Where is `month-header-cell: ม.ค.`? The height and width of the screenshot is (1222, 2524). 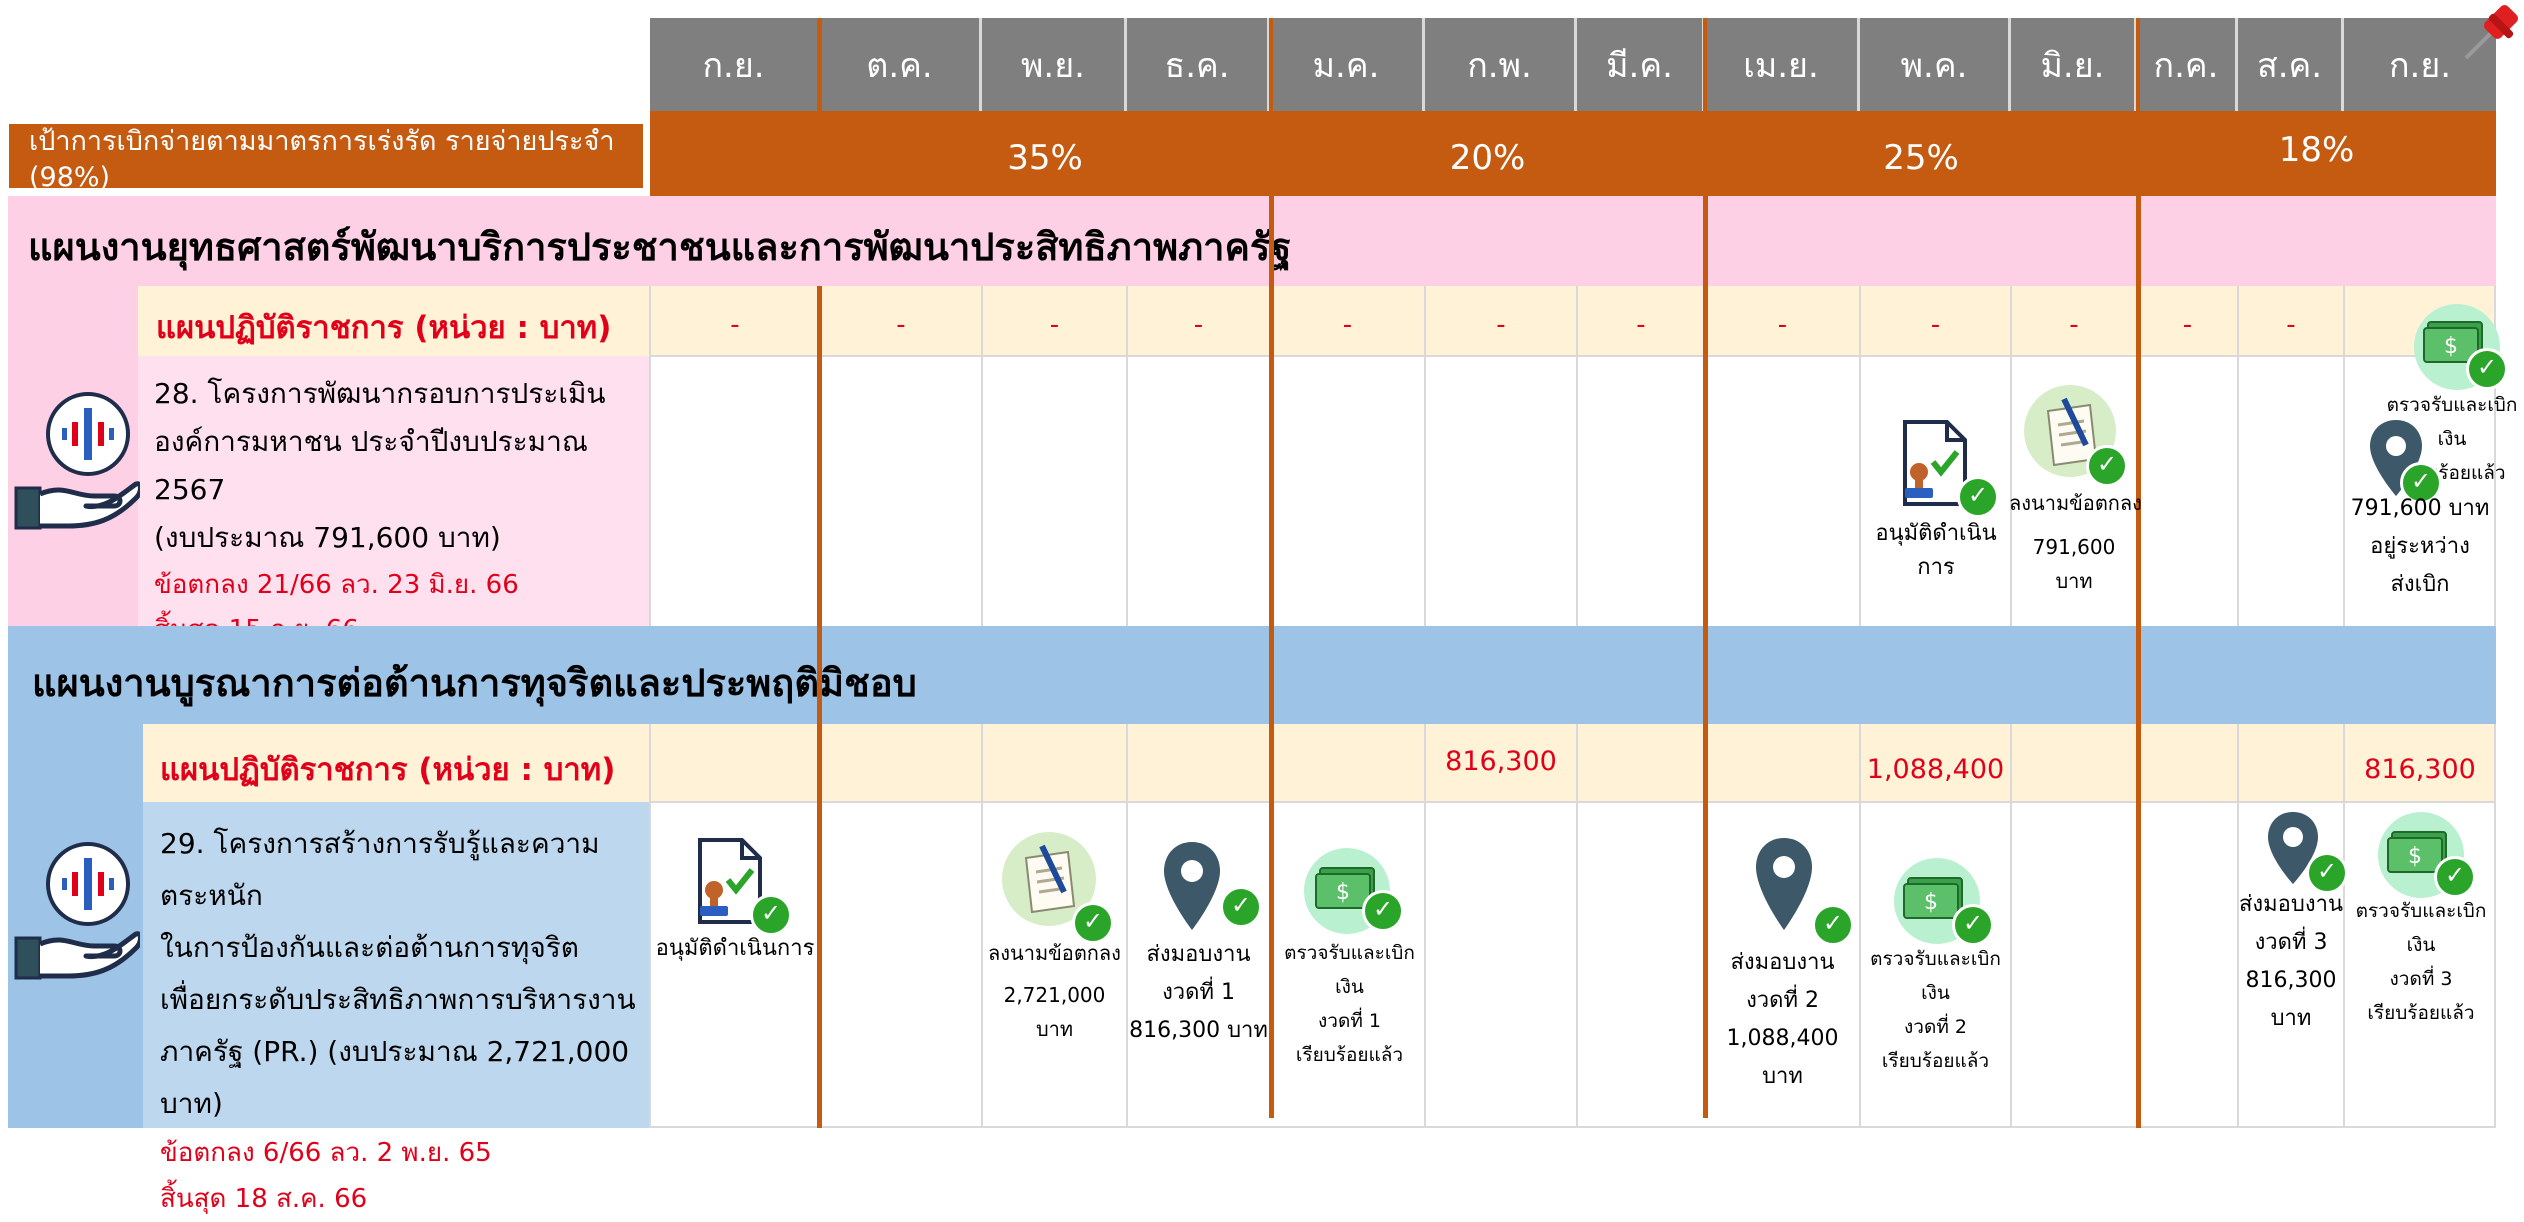 month-header-cell: ม.ค. is located at coordinates (1347, 64).